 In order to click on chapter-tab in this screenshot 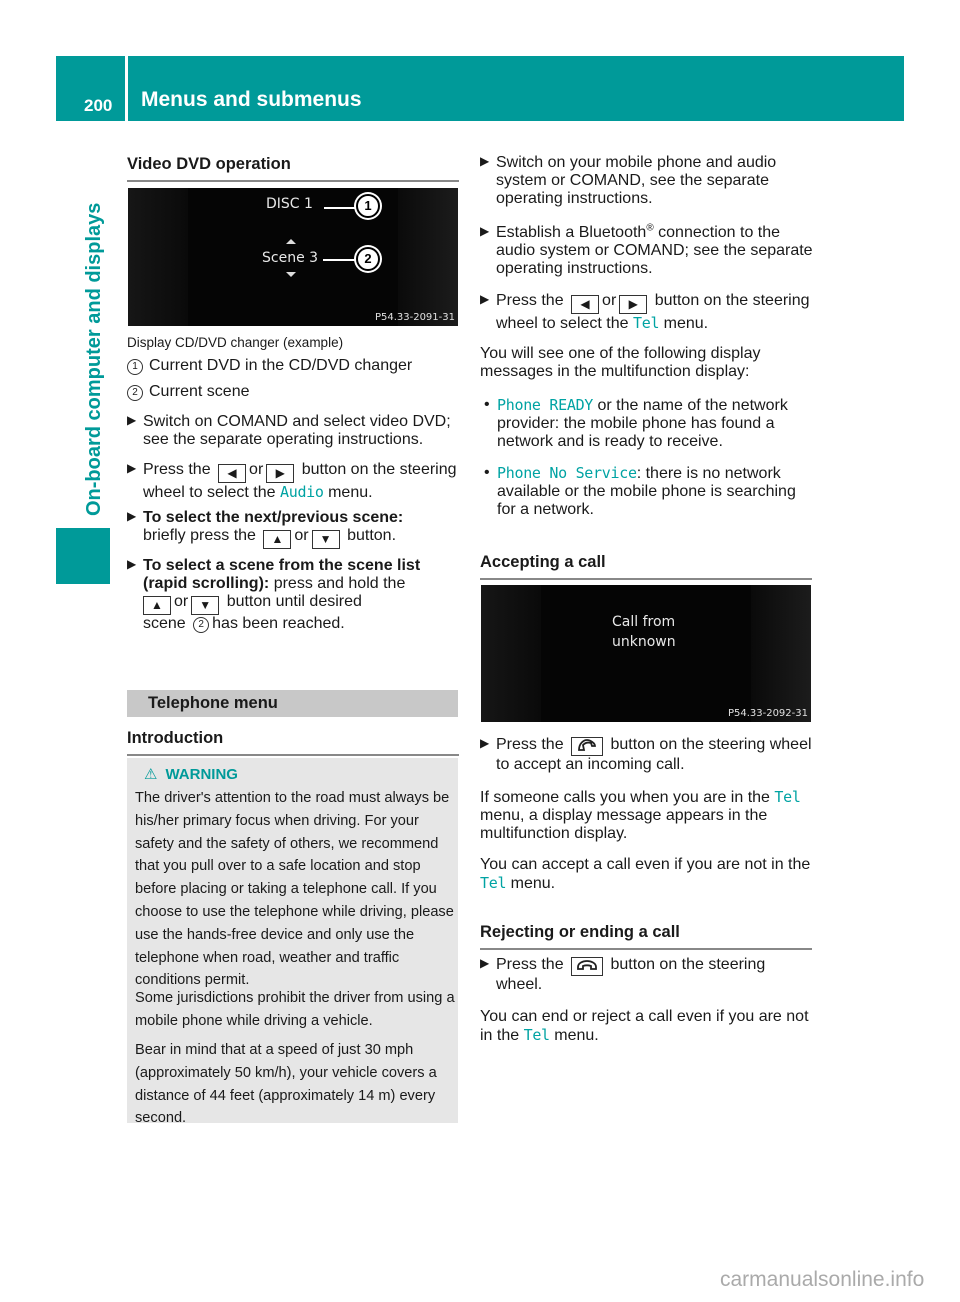, I will do `click(83, 556)`.